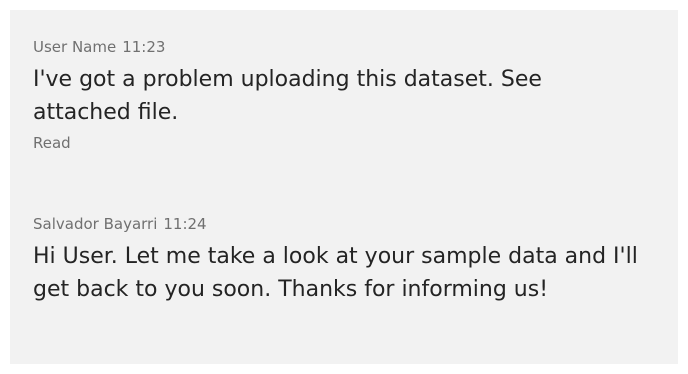 The image size is (688, 374). I want to click on message-timestamp: 11:23, so click(144, 47).